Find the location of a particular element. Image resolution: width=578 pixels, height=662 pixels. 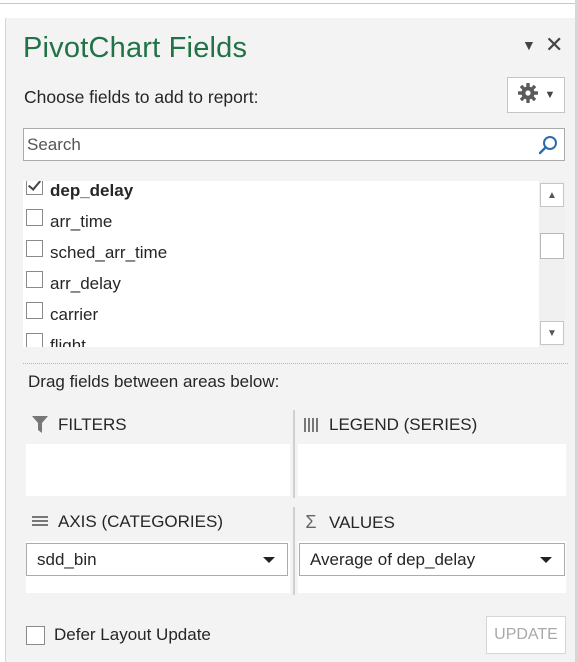

drag-fields-label: Drag fields between areas below: is located at coordinates (154, 381).